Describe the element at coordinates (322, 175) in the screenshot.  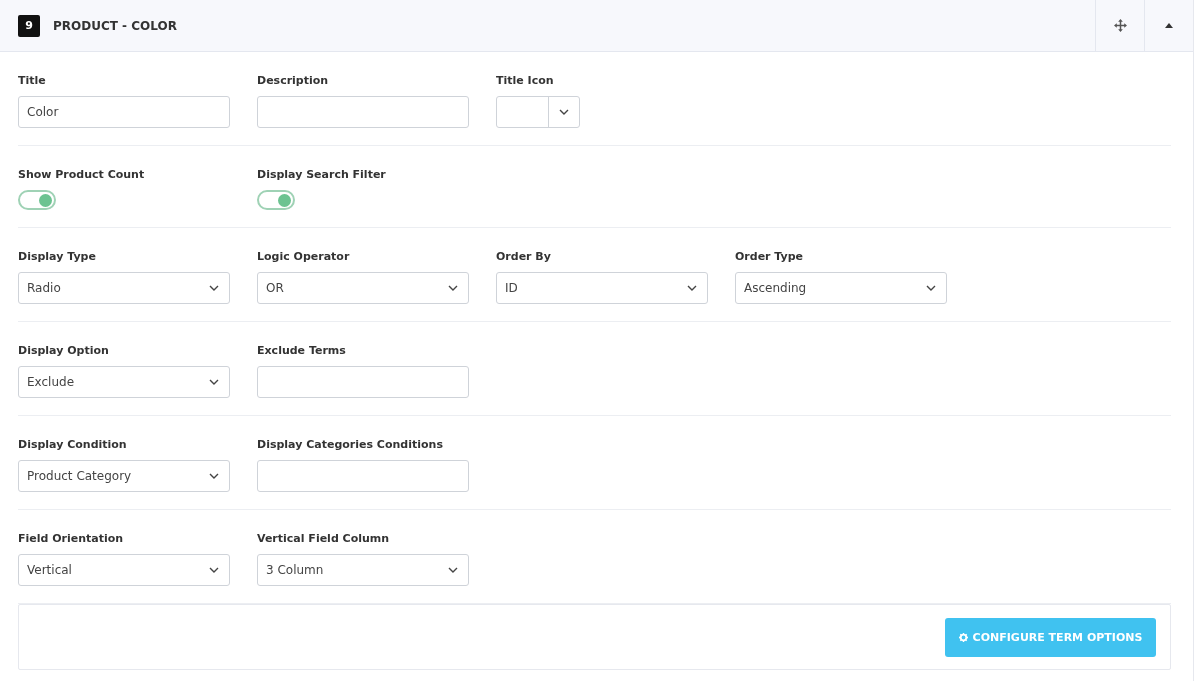
I see `field-label: Display Search Filter` at that location.